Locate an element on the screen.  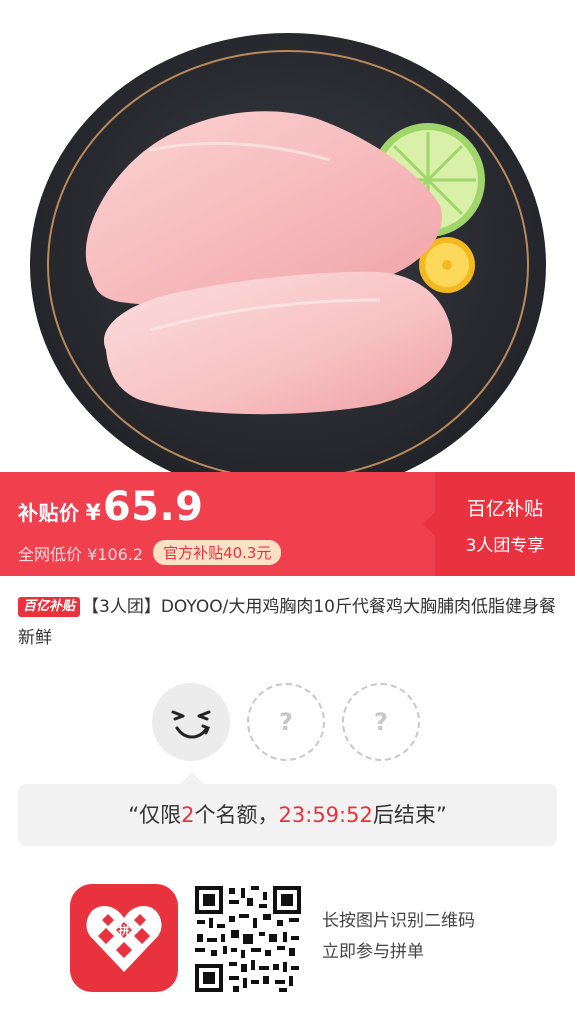
limit-countdown: “仅限2个名额，23:59:52后结束” is located at coordinates (287, 815).